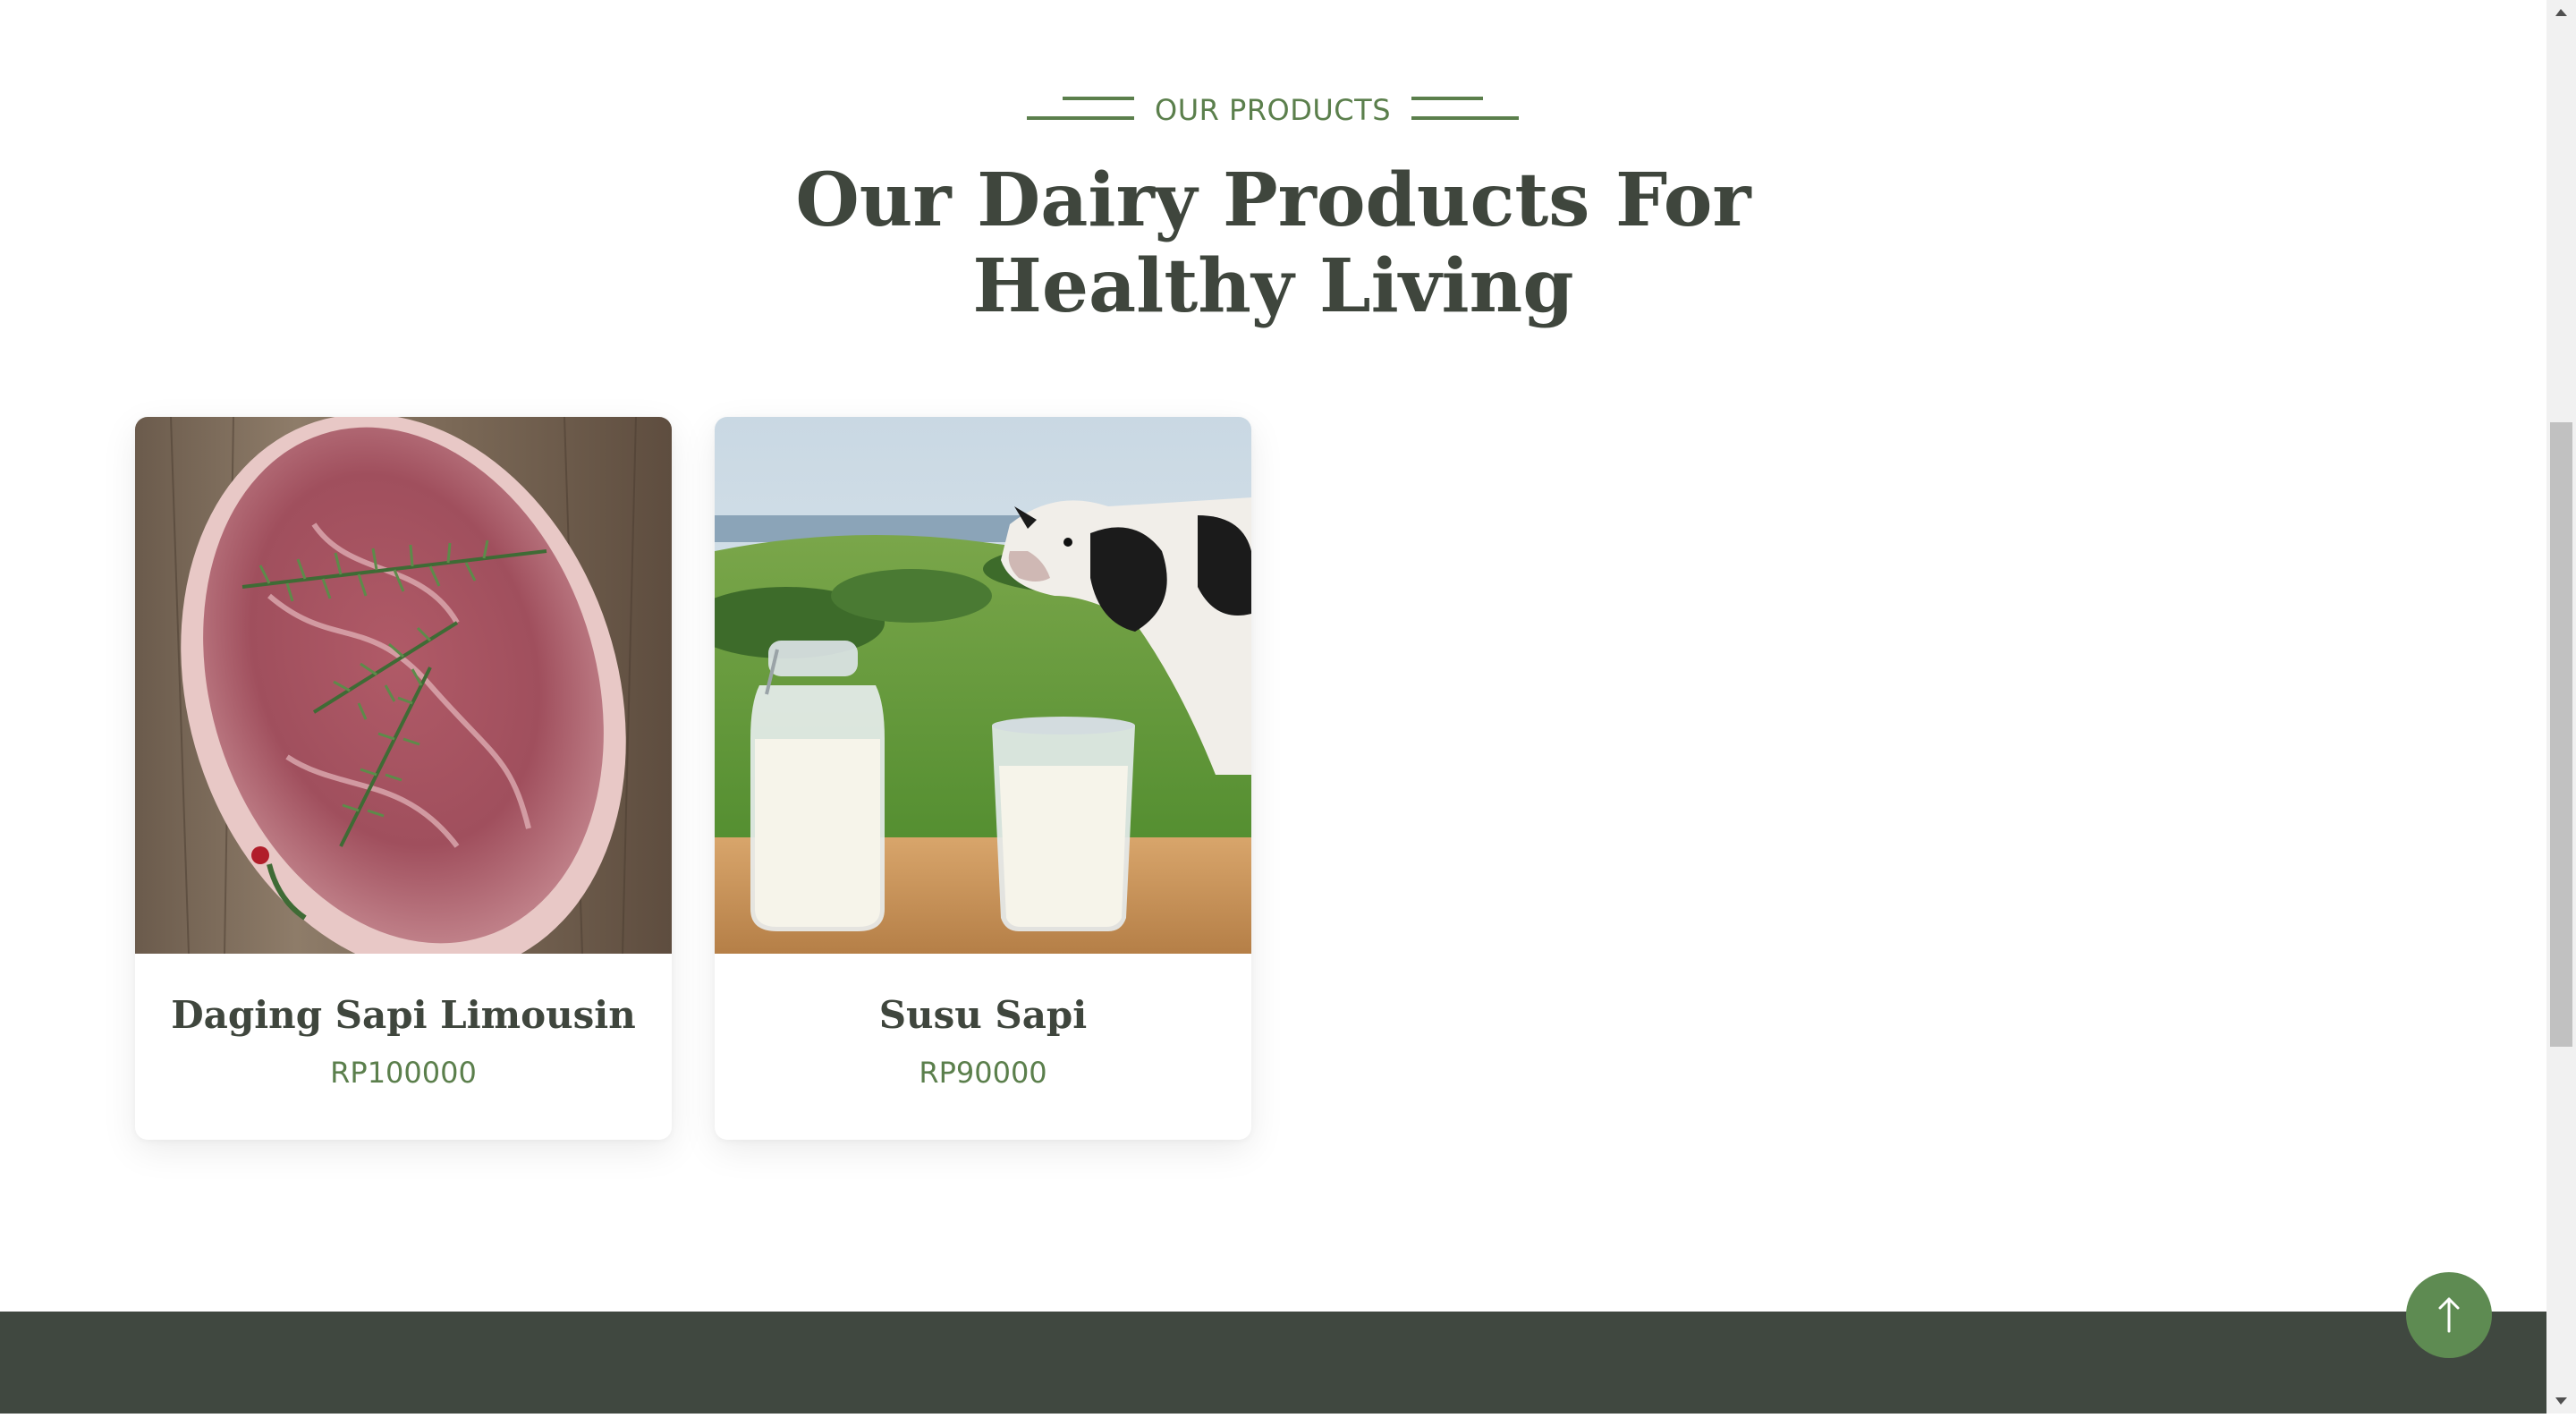  Describe the element at coordinates (983, 685) in the screenshot. I see `product-image-milk` at that location.